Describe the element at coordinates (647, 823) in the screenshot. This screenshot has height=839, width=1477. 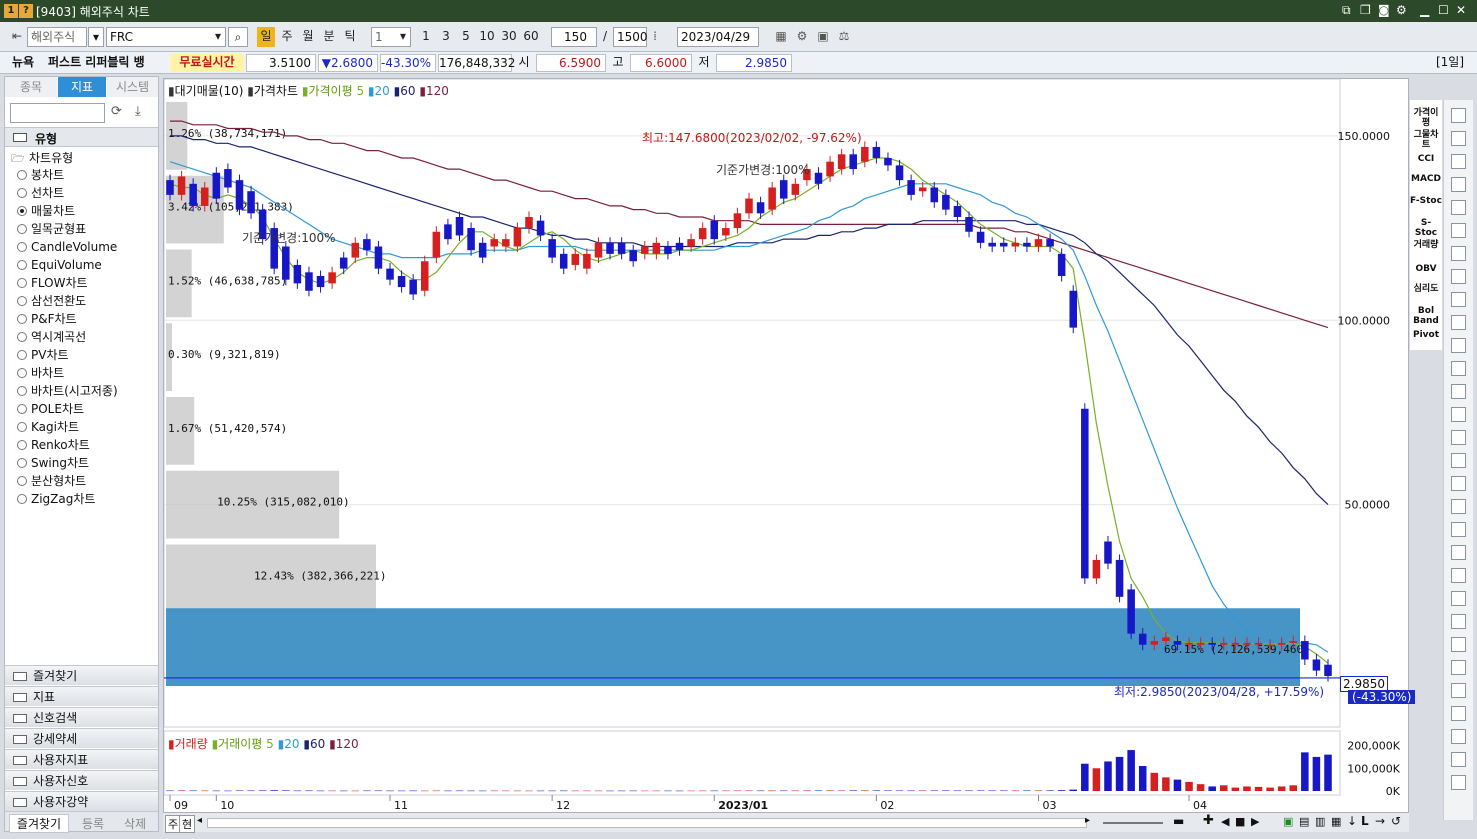
I see `horizontal-scrollbar` at that location.